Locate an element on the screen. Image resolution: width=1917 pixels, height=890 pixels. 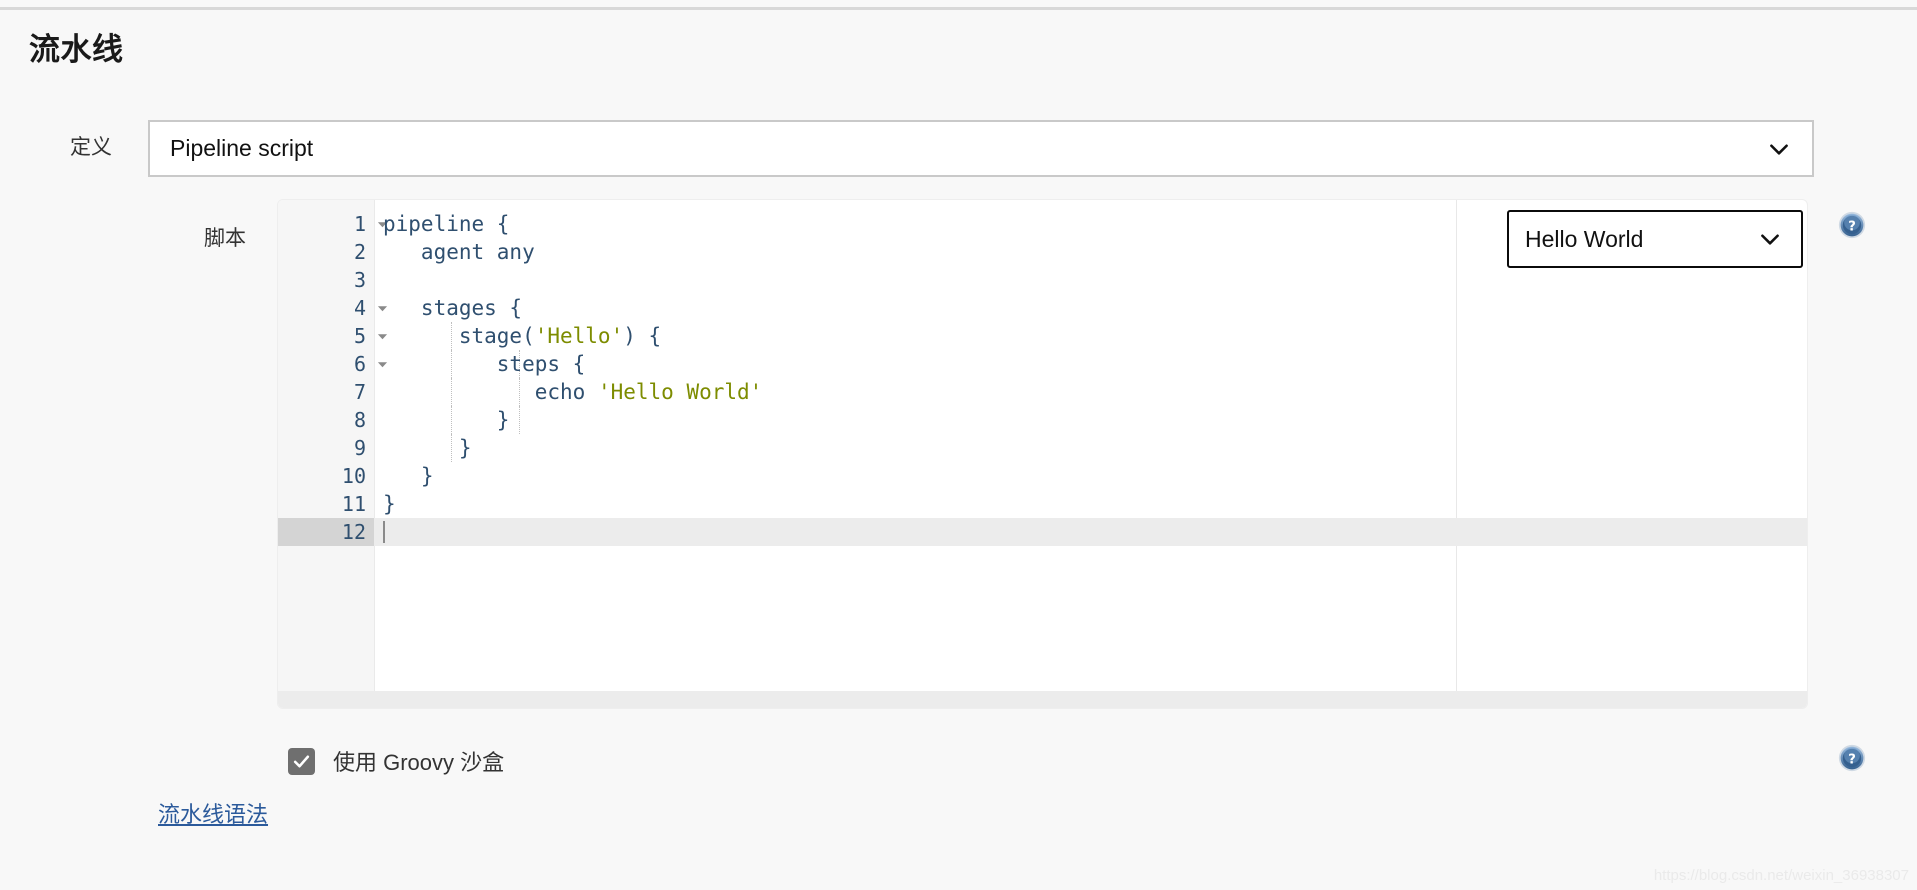
code-cell: echo 'Hello World' is located at coordinates (1090, 392).